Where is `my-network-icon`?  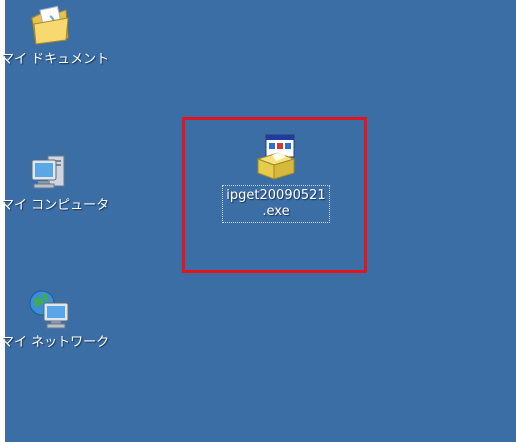
my-network-icon is located at coordinates (49, 309).